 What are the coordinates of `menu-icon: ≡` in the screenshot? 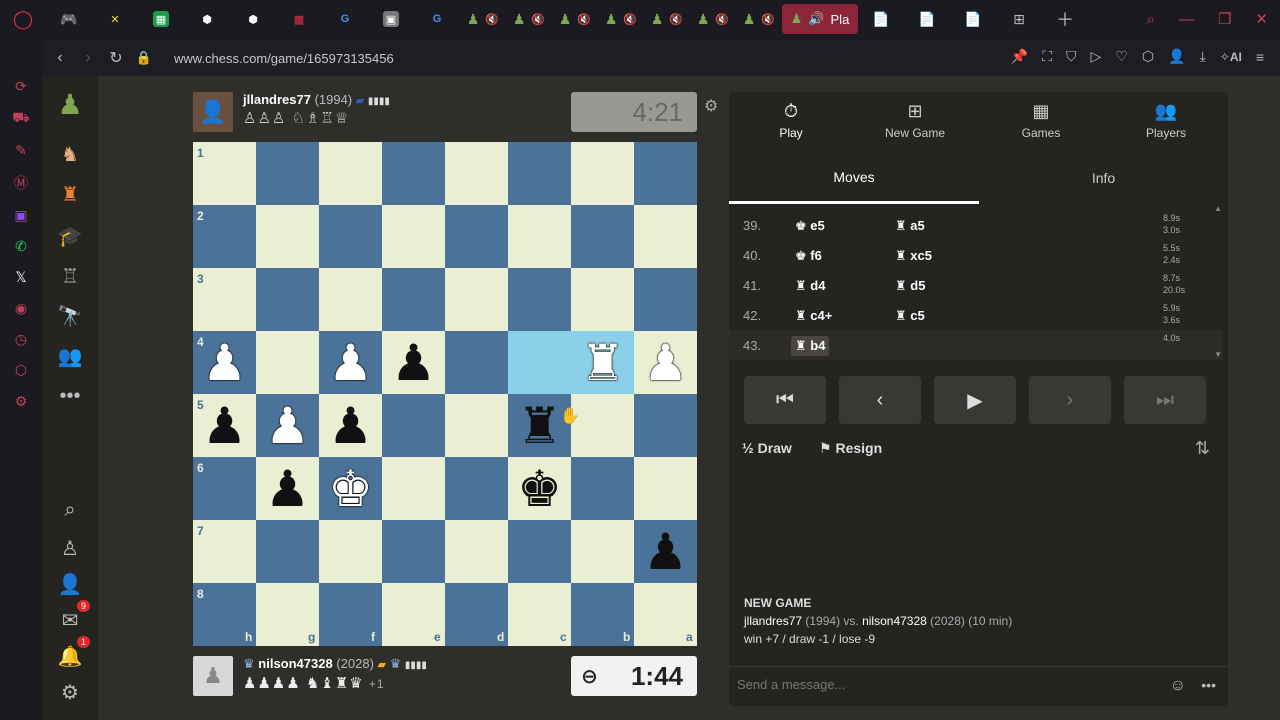 It's located at (1260, 57).